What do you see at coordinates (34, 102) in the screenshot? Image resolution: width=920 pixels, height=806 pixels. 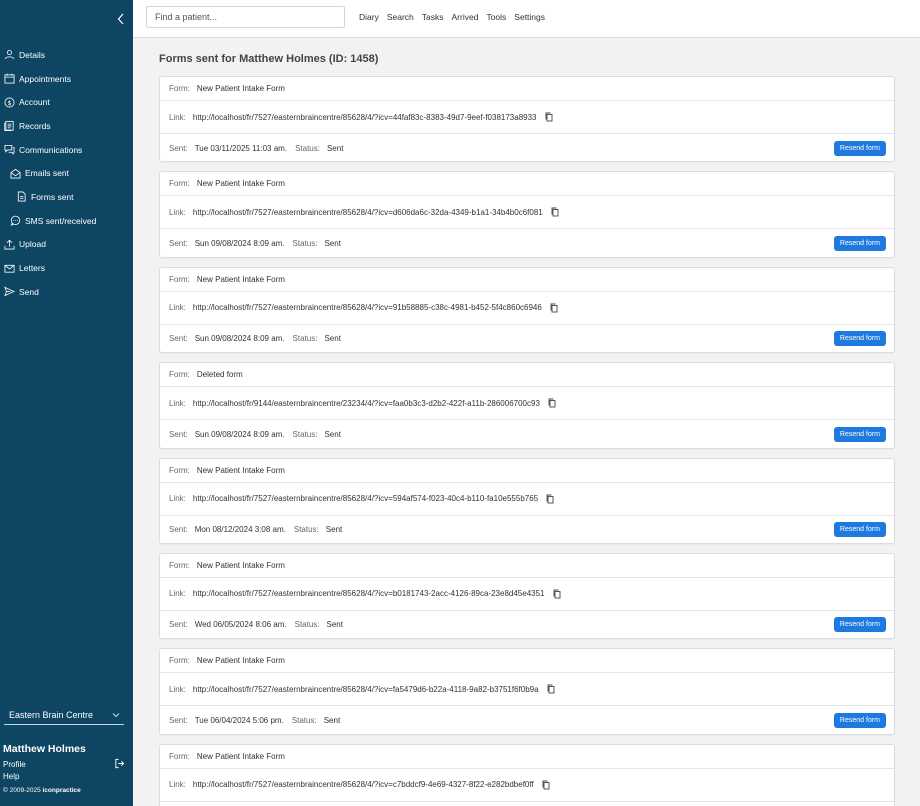 I see `sidebar-item-label: Account` at bounding box center [34, 102].